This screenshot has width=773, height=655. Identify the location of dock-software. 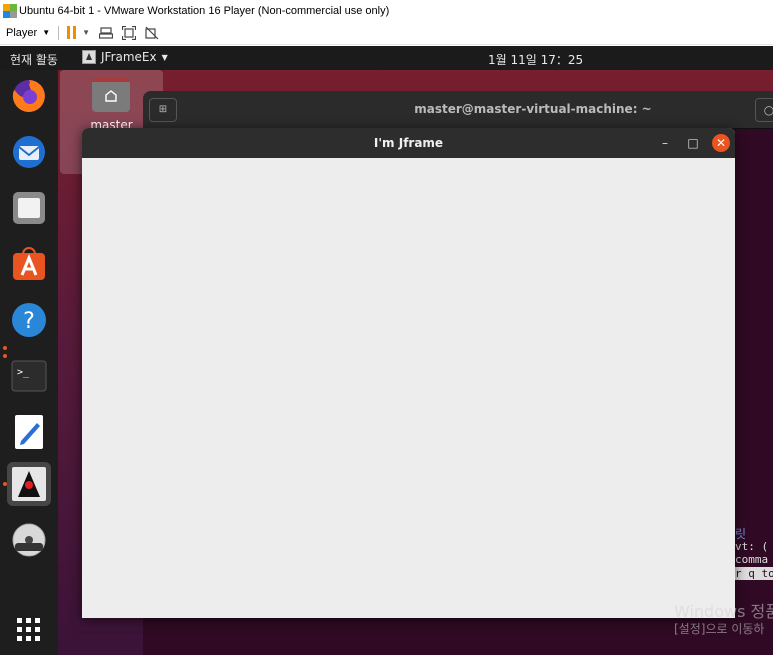
(29, 264).